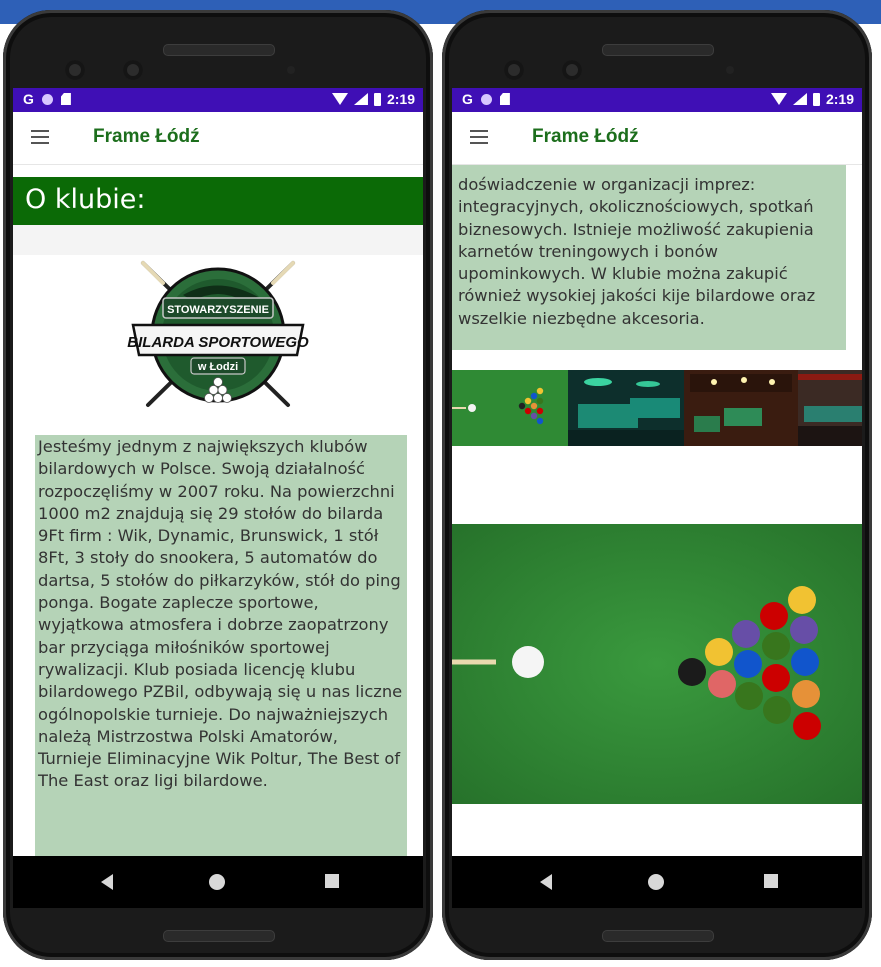 The image size is (881, 967). What do you see at coordinates (218, 240) in the screenshot?
I see `spacer` at bounding box center [218, 240].